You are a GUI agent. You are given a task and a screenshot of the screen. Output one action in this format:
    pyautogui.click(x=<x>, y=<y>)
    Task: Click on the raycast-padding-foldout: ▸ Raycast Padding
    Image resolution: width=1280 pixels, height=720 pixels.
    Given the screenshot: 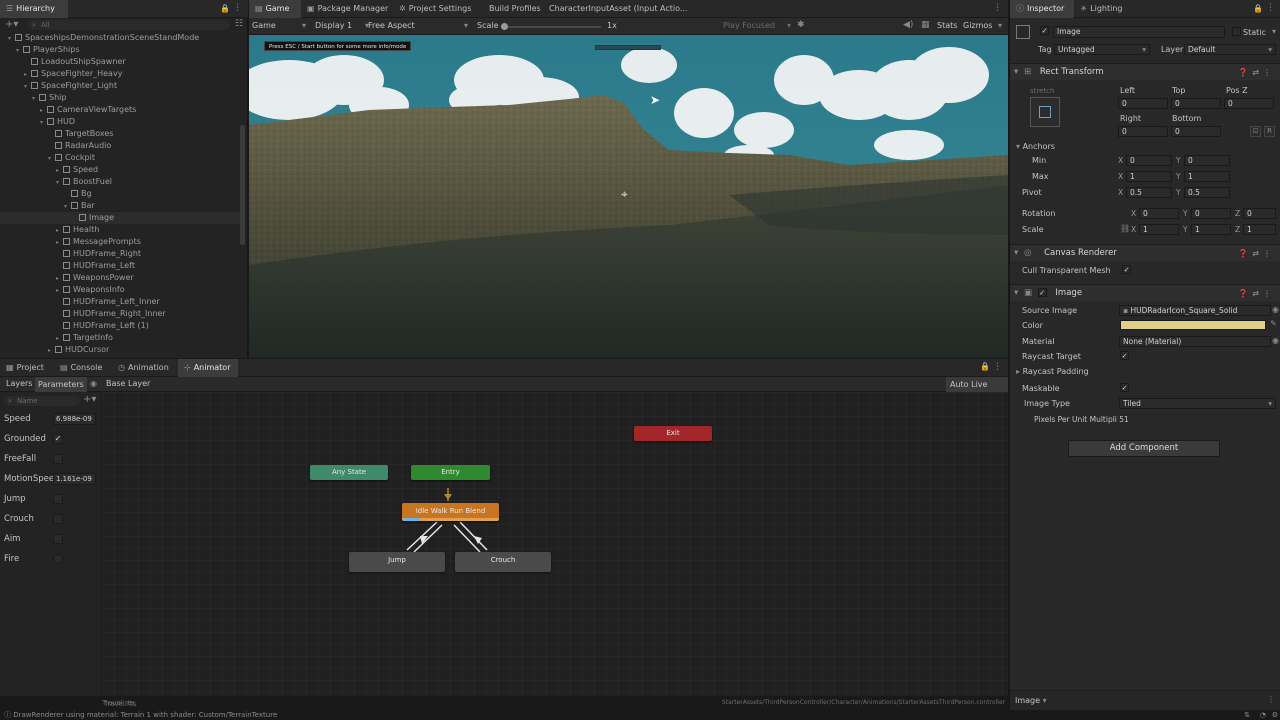 What is the action you would take?
    pyautogui.click(x=1052, y=371)
    